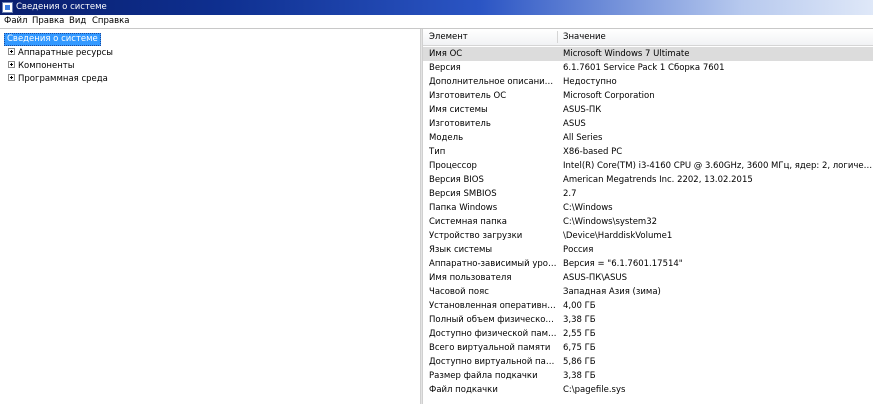 The width and height of the screenshot is (873, 404). What do you see at coordinates (48, 21) in the screenshot?
I see `menu-edit: Правка` at bounding box center [48, 21].